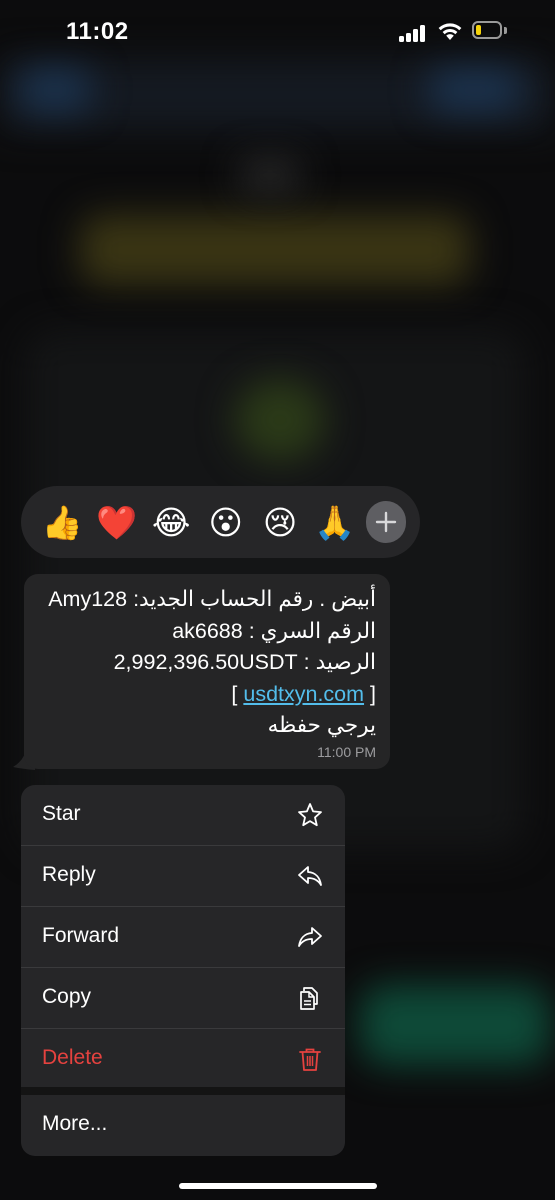  Describe the element at coordinates (310, 815) in the screenshot. I see `star-icon` at that location.